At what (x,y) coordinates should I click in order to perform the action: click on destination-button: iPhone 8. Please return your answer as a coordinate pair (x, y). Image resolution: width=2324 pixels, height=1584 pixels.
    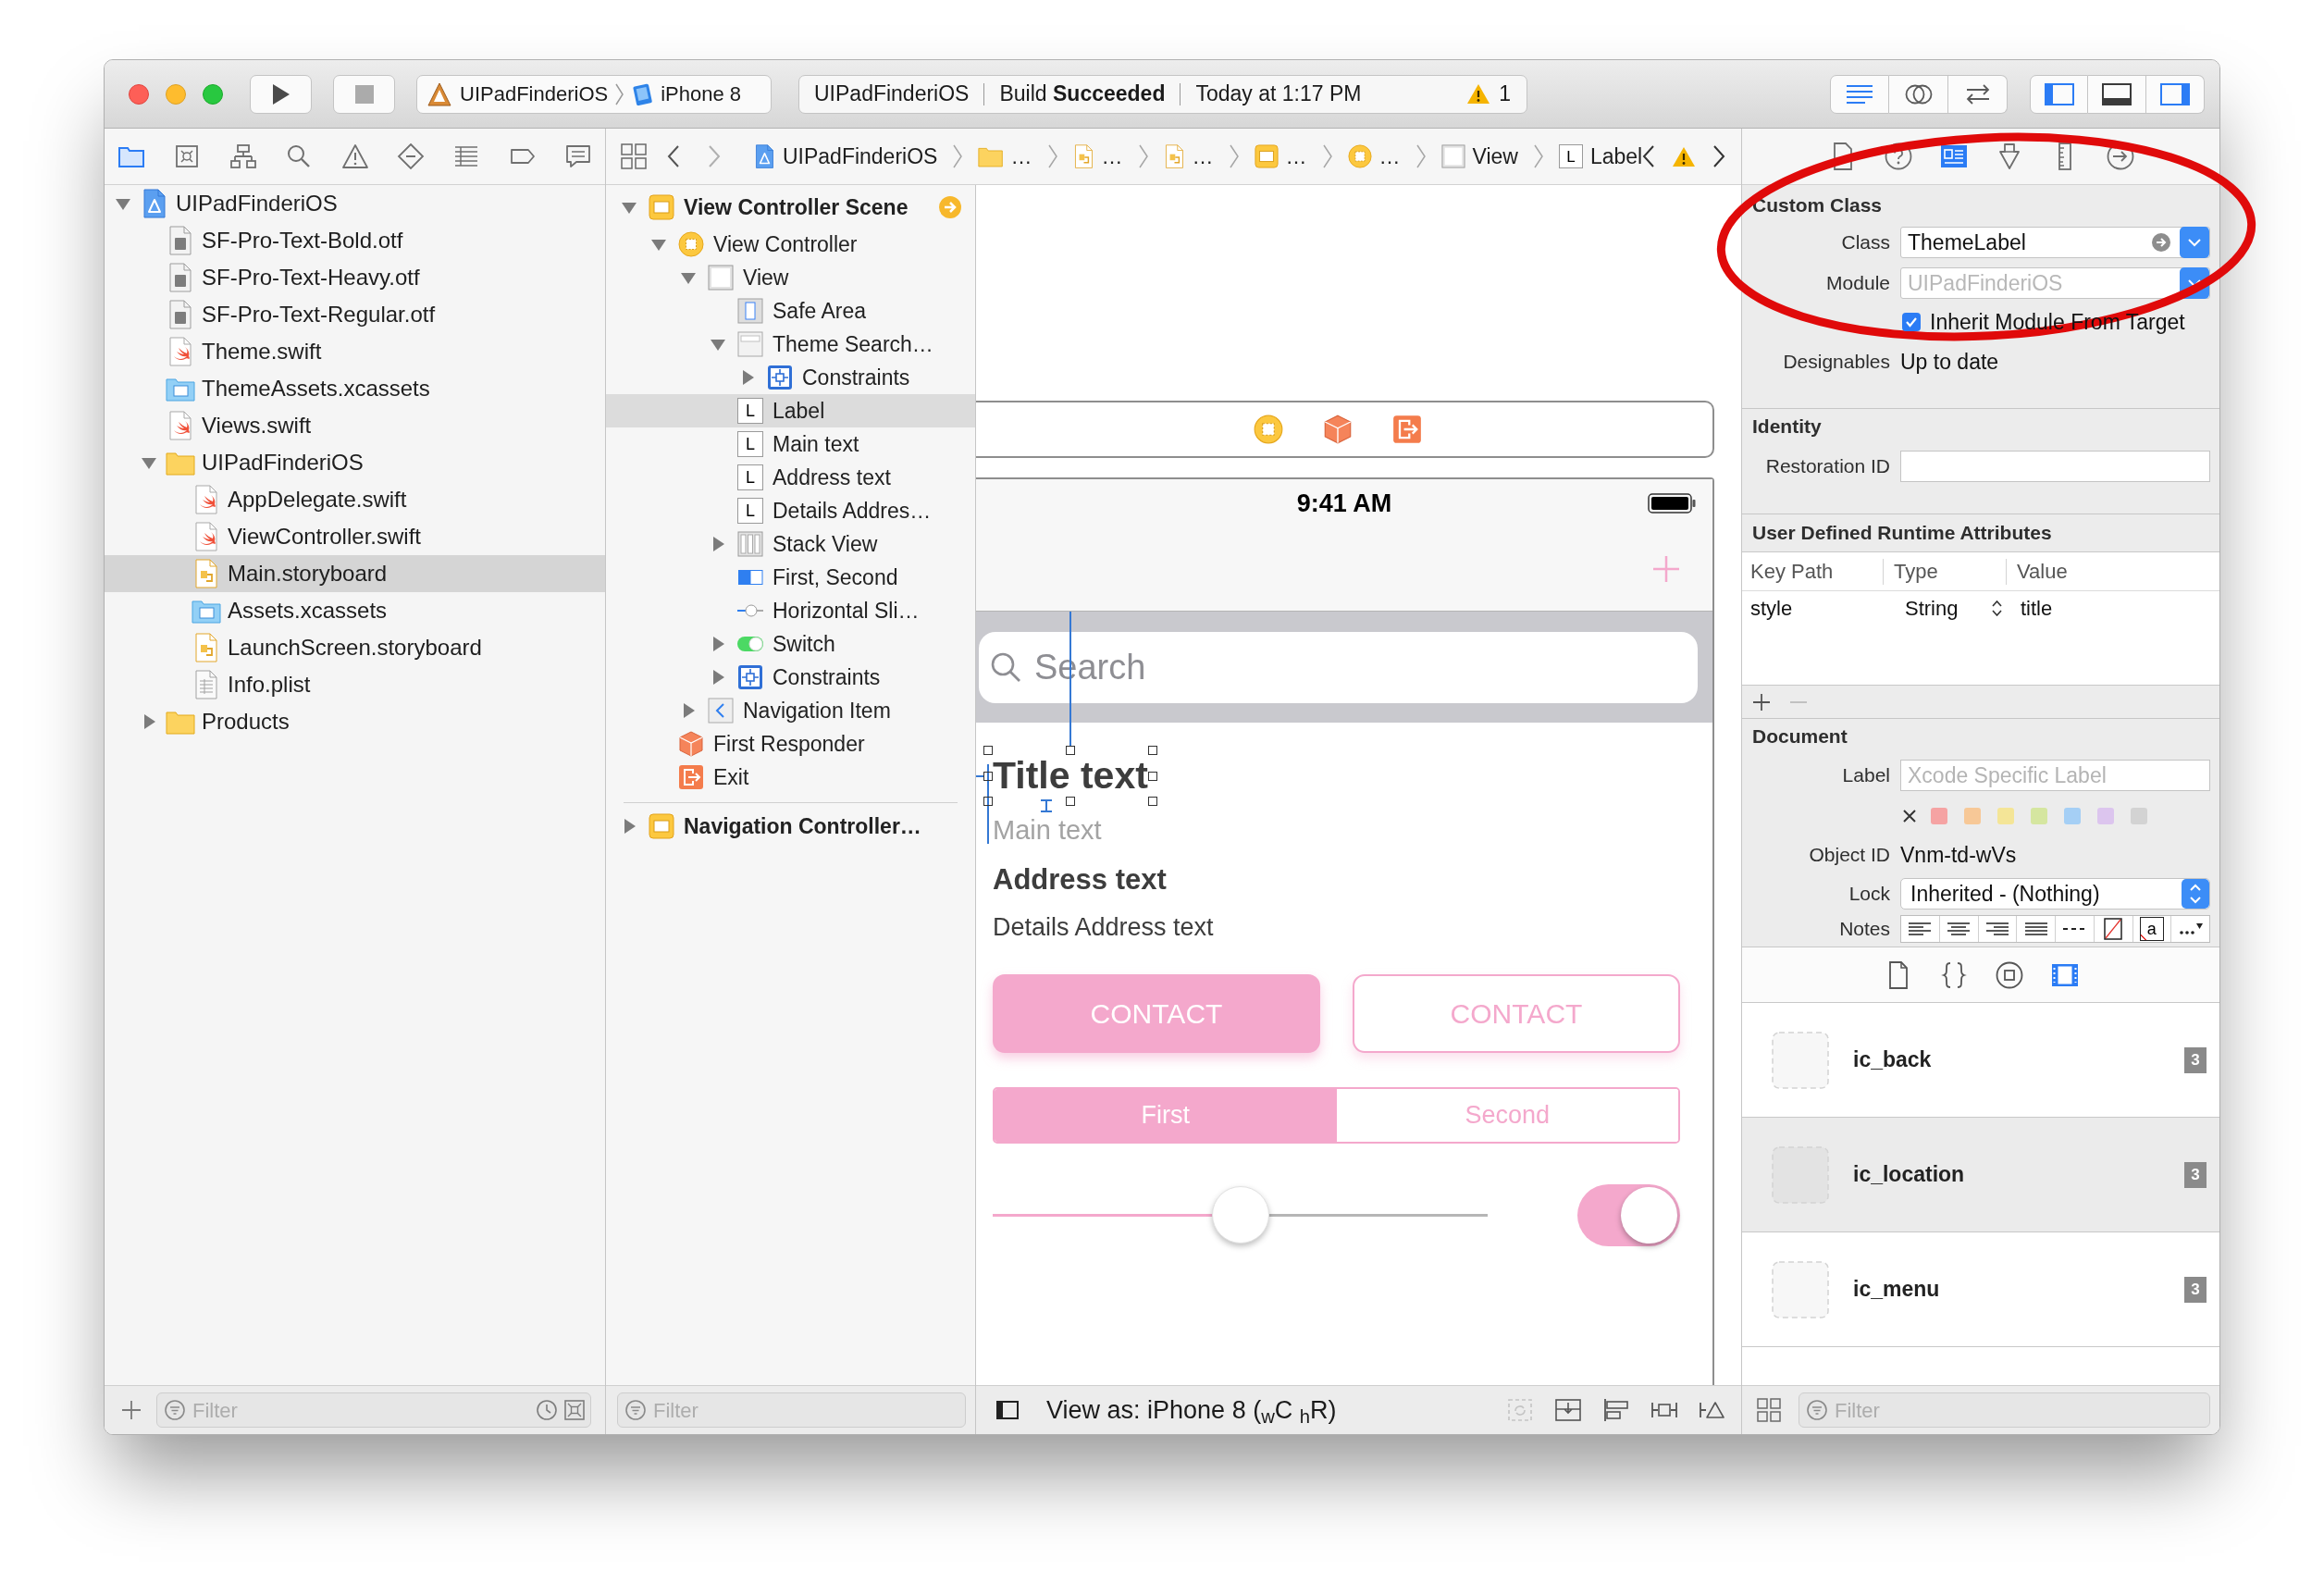
    Looking at the image, I should click on (686, 94).